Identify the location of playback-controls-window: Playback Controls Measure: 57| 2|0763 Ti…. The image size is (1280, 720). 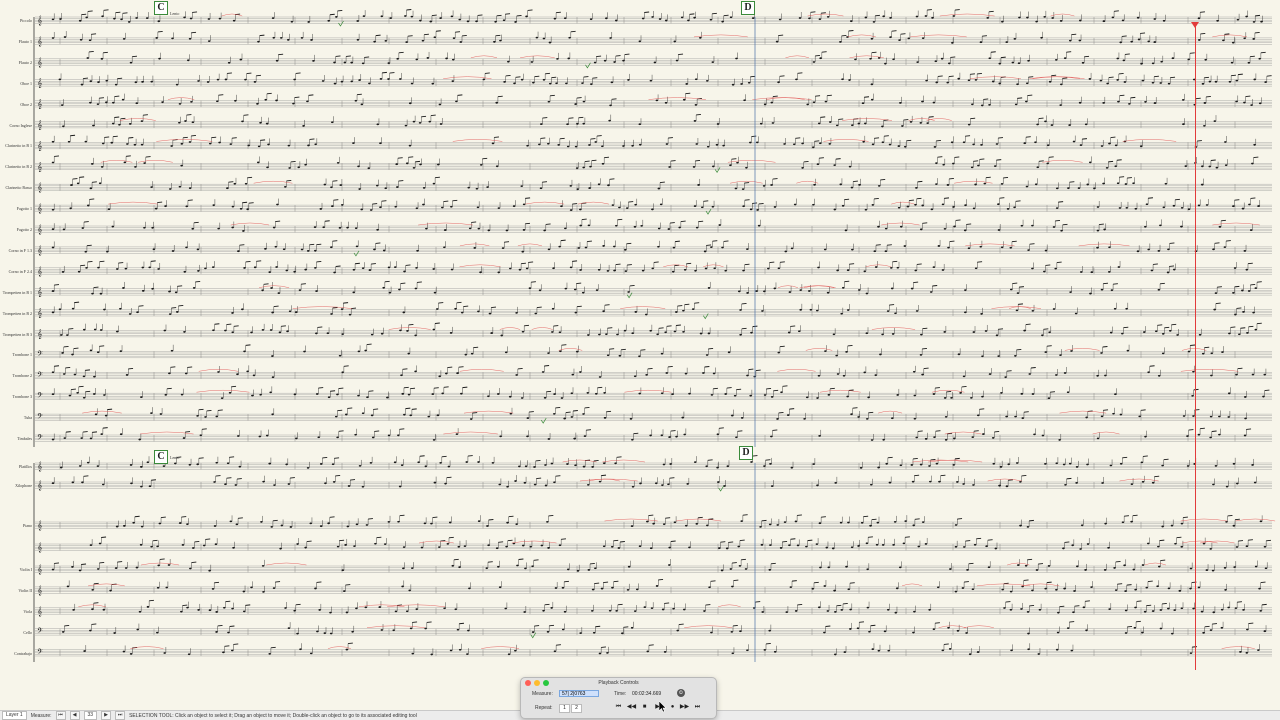
(618, 698).